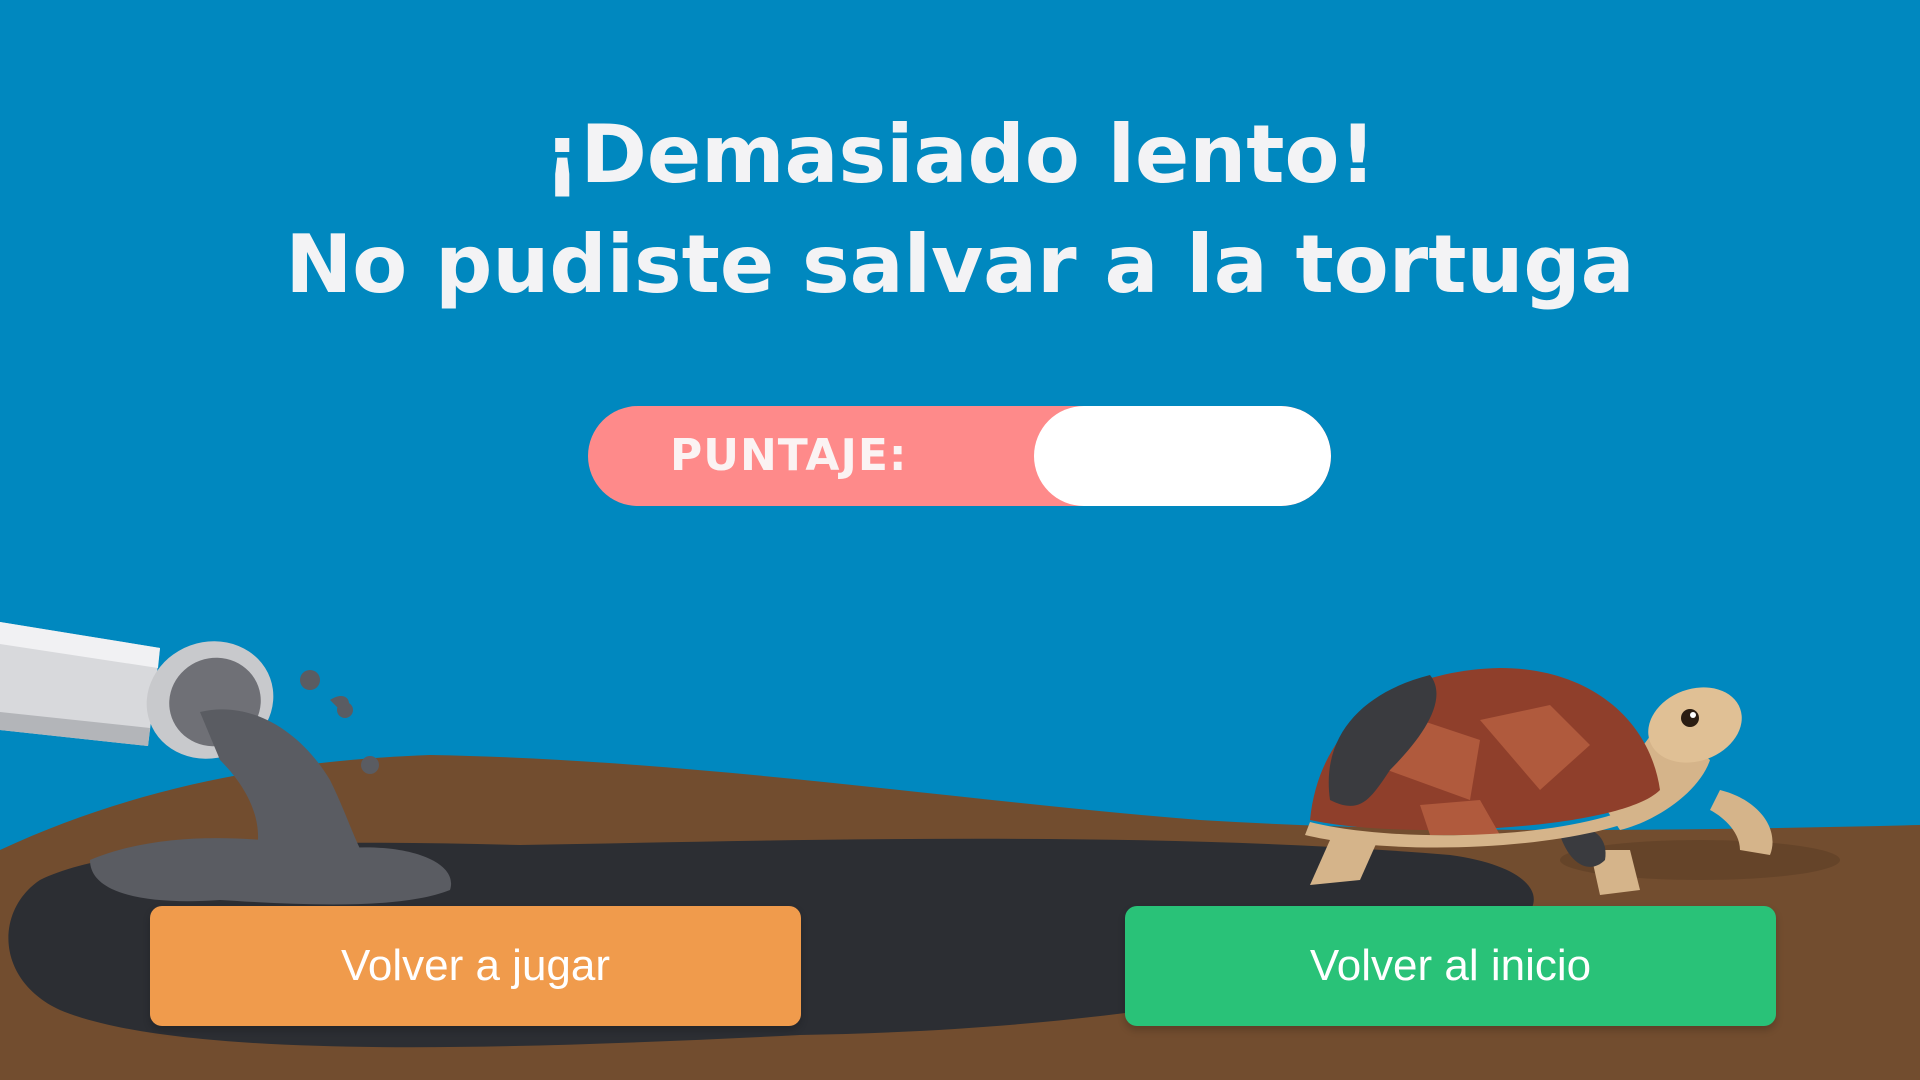 The width and height of the screenshot is (1920, 1080). What do you see at coordinates (1182, 456) in the screenshot?
I see `score-value` at bounding box center [1182, 456].